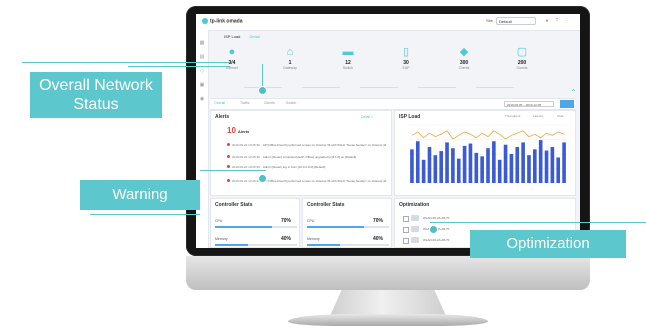 The width and height of the screenshot is (646, 334). I want to click on topology-label: Switch, so click(348, 68).